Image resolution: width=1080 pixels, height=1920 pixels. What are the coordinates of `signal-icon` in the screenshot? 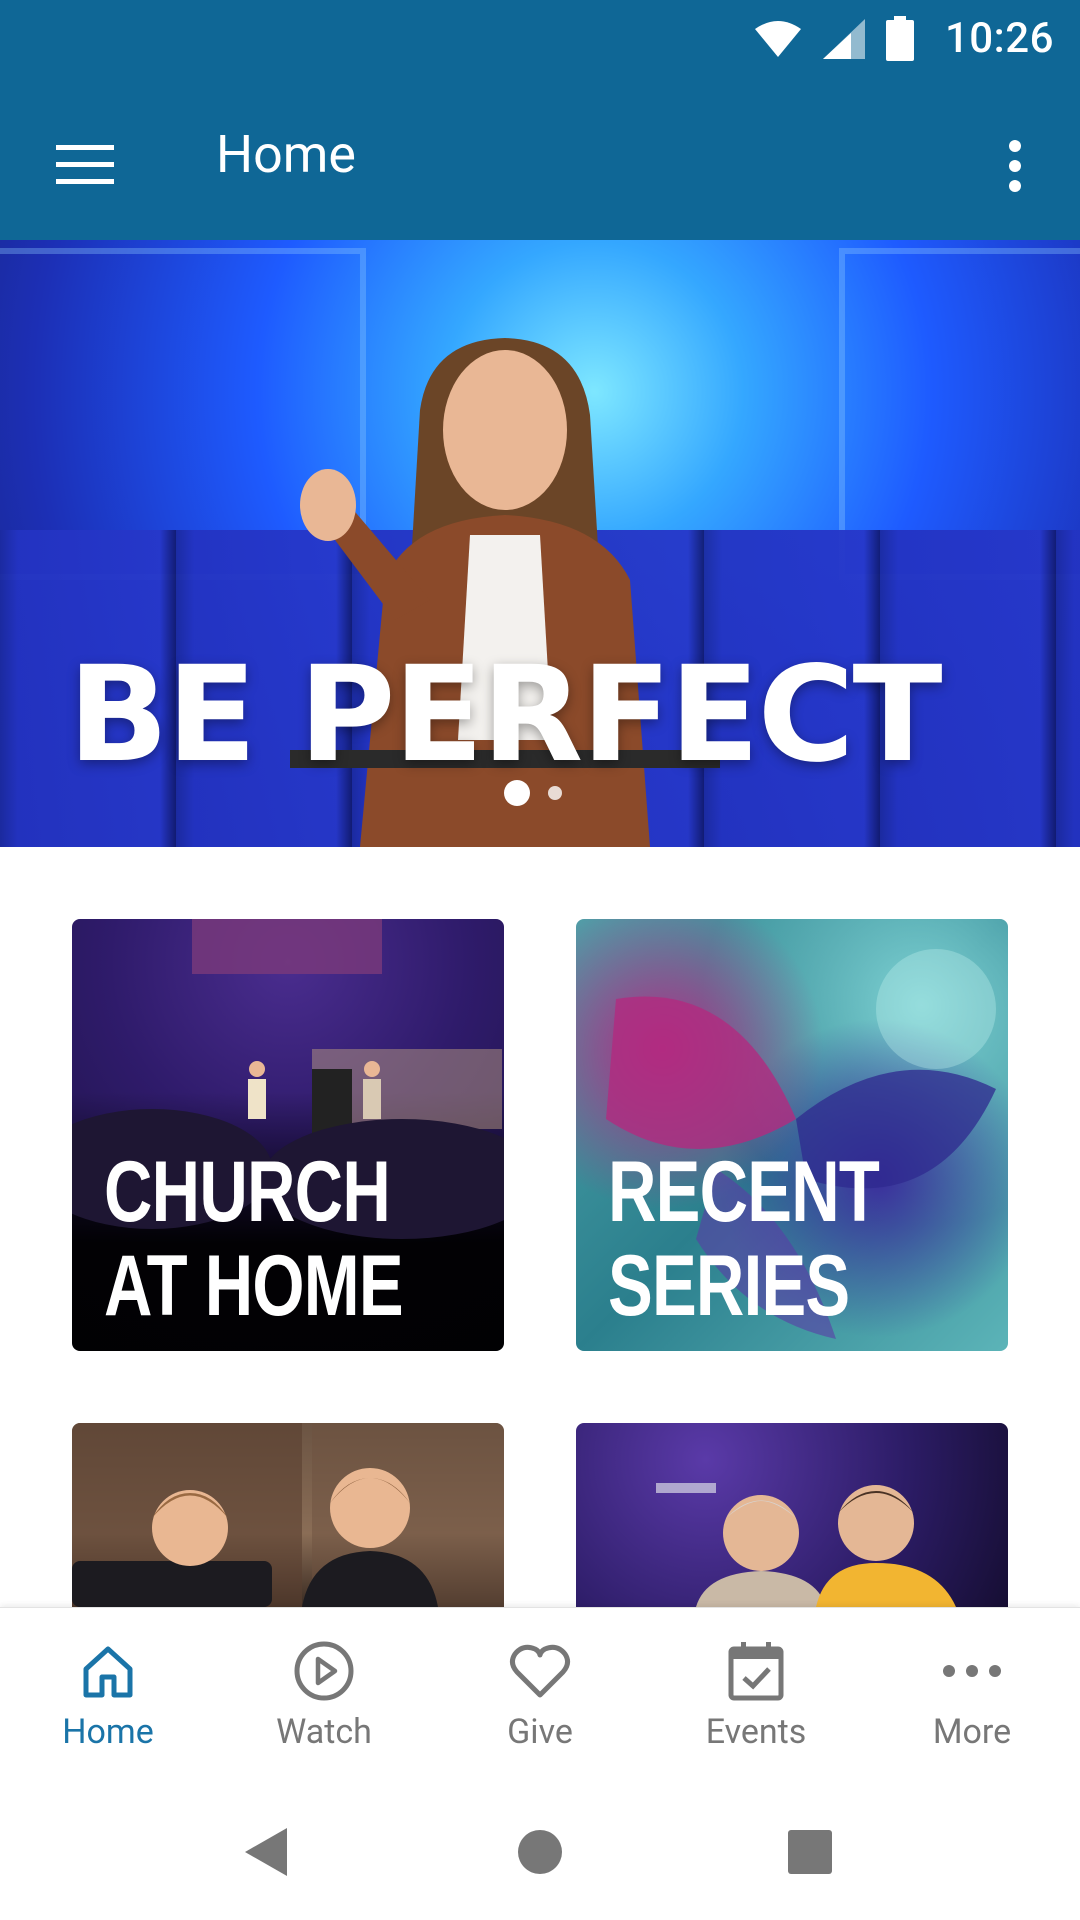 It's located at (844, 41).